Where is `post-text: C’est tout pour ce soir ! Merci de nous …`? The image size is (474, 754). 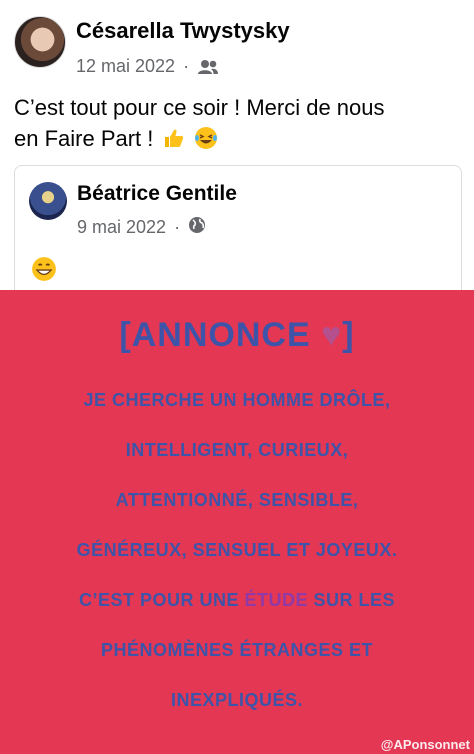 post-text: C’est tout pour ce soir ! Merci de nous … is located at coordinates (237, 123).